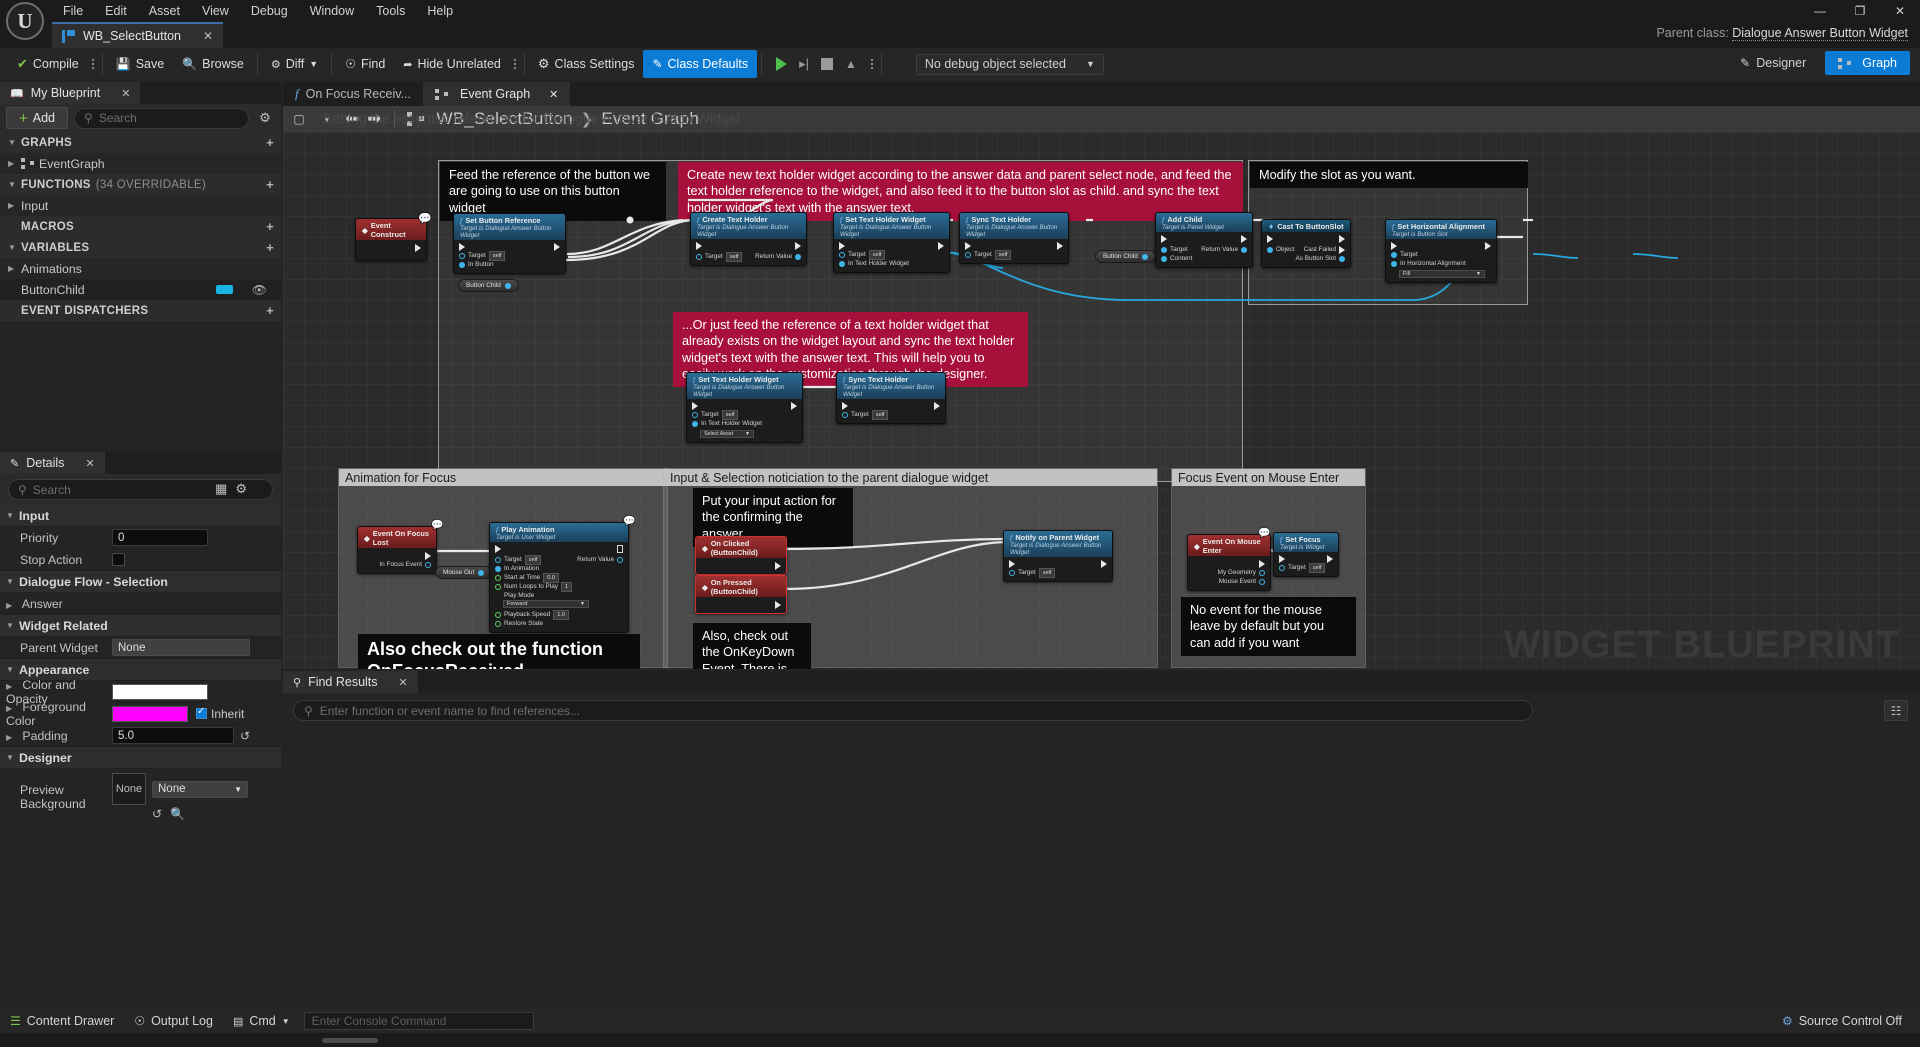 The image size is (1920, 1047). What do you see at coordinates (270, 184) in the screenshot?
I see `add-function-icon: +` at bounding box center [270, 184].